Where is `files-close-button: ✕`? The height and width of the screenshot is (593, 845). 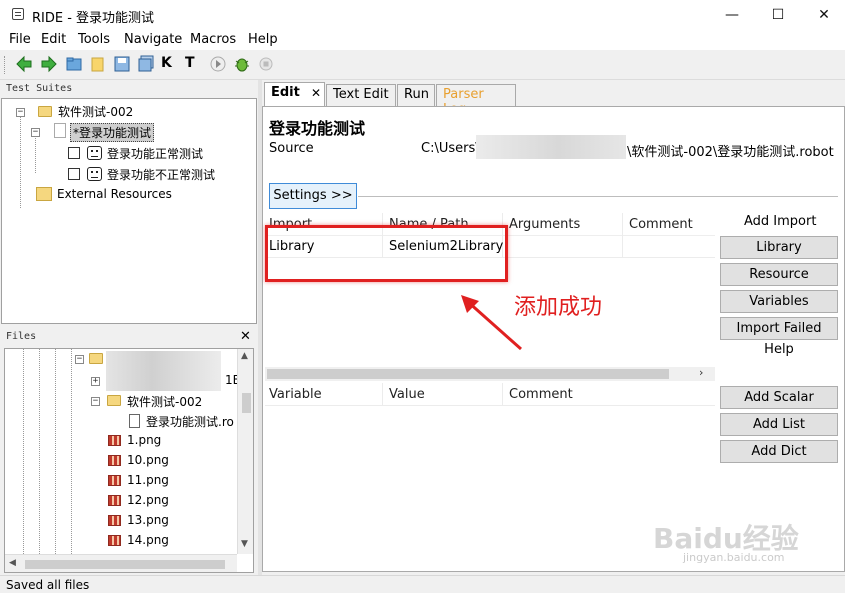
files-close-button: ✕ is located at coordinates (245, 336).